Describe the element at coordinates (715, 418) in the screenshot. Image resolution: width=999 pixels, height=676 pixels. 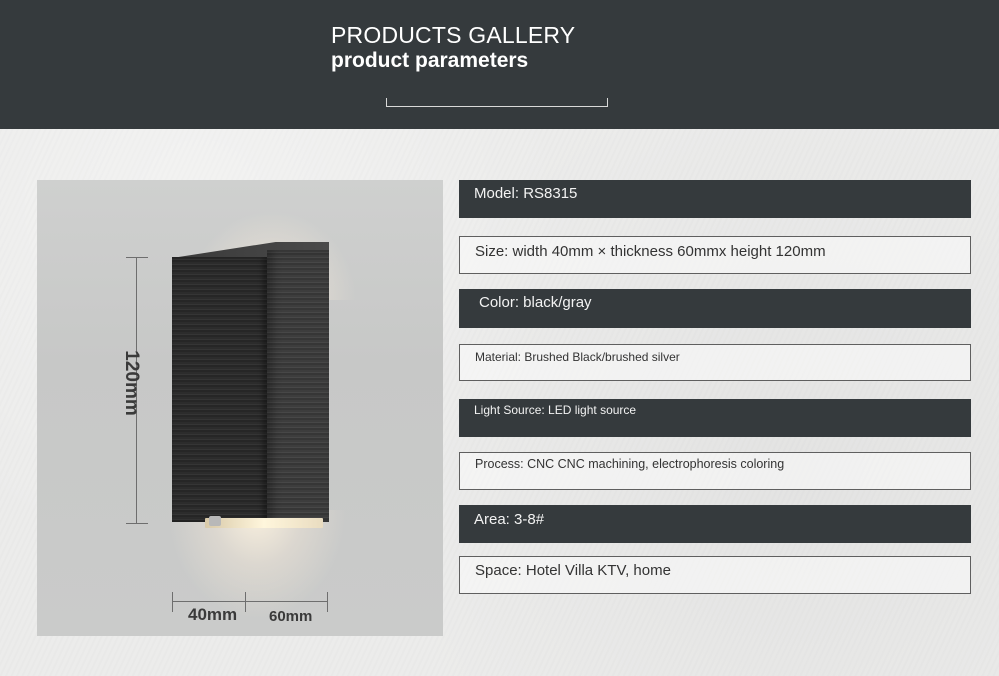
I see `spec-light-source: Light Source: LED light source` at that location.